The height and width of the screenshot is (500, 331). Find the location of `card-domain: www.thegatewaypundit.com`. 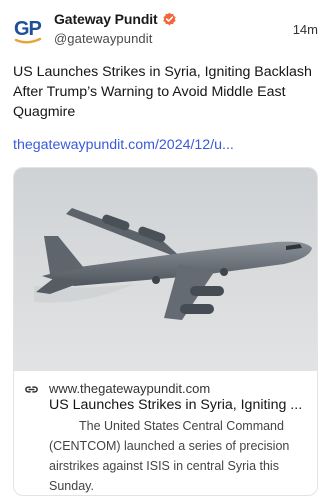

card-domain: www.thegatewaypundit.com is located at coordinates (130, 388).